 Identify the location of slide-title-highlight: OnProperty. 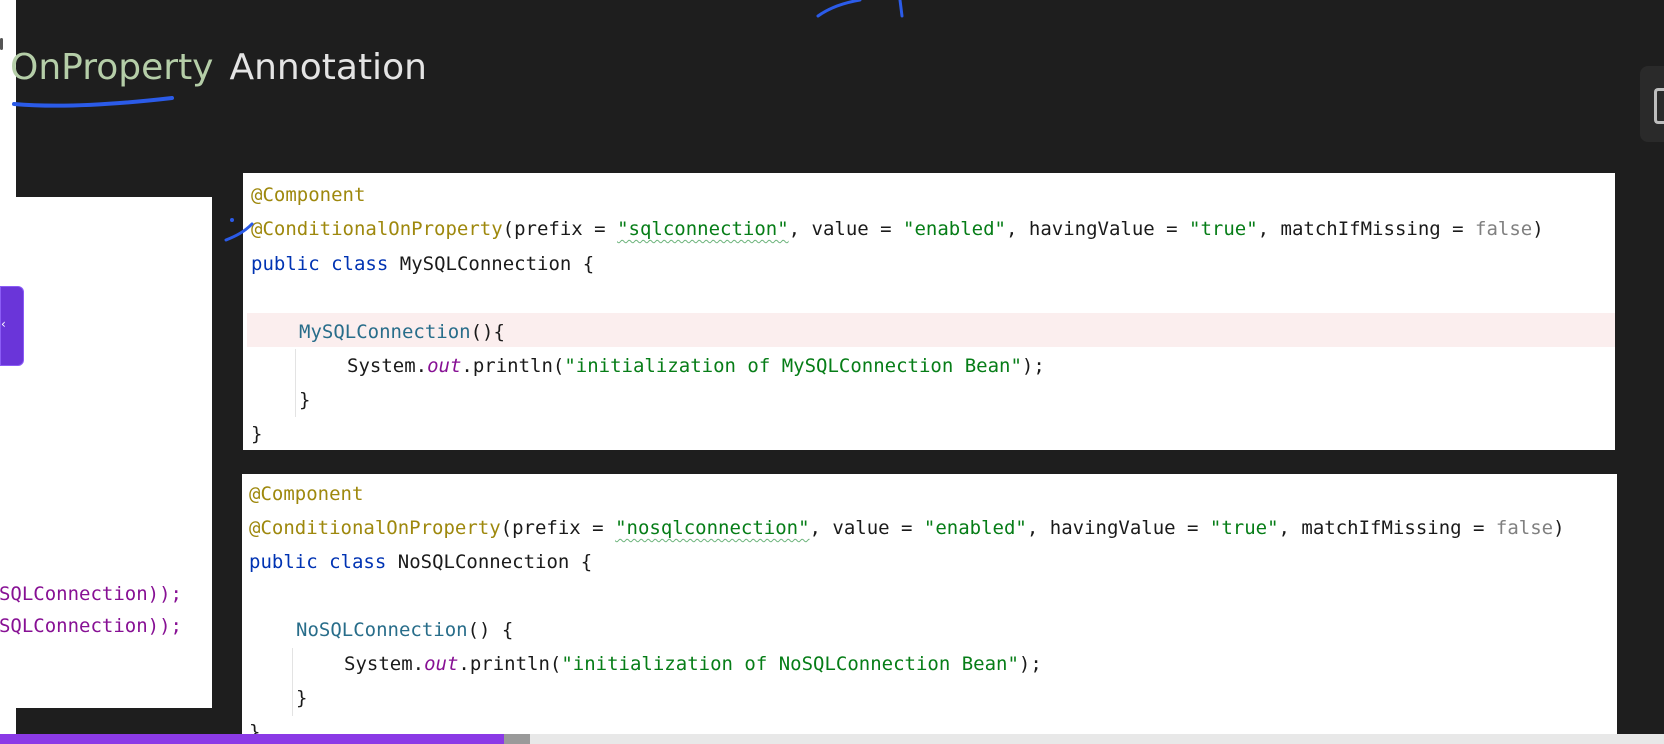
(112, 67).